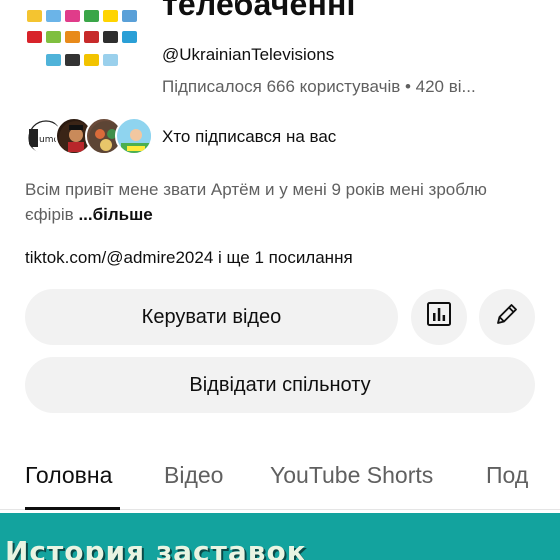 The height and width of the screenshot is (560, 560). I want to click on tab-podcasts: Под, so click(507, 475).